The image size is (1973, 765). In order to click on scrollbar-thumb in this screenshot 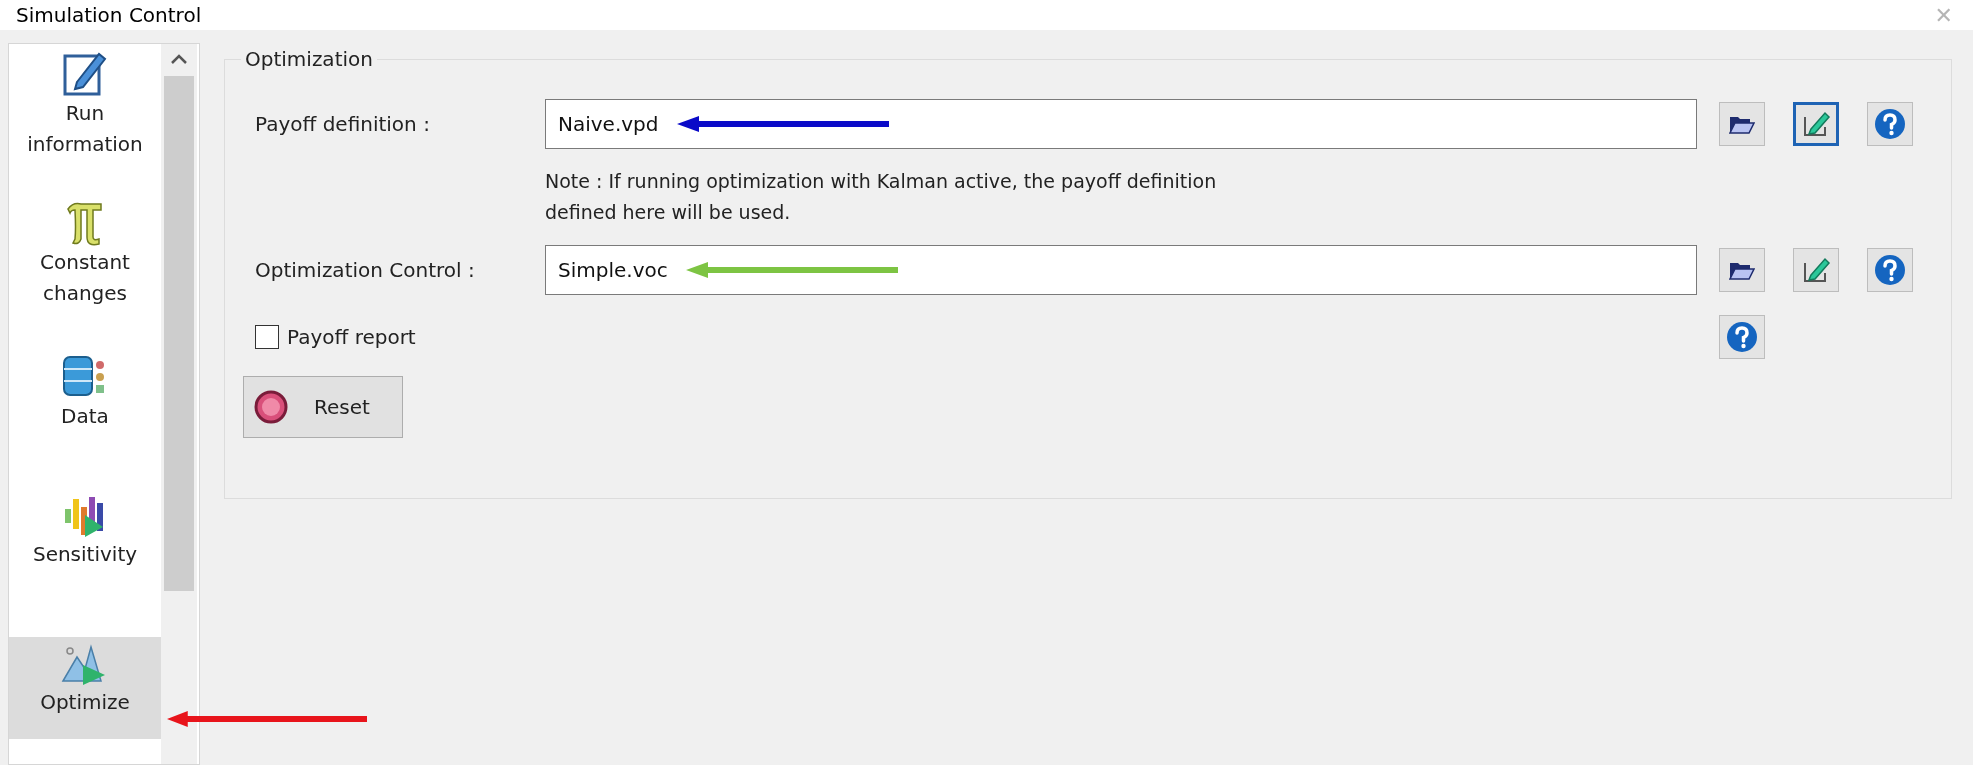, I will do `click(179, 333)`.